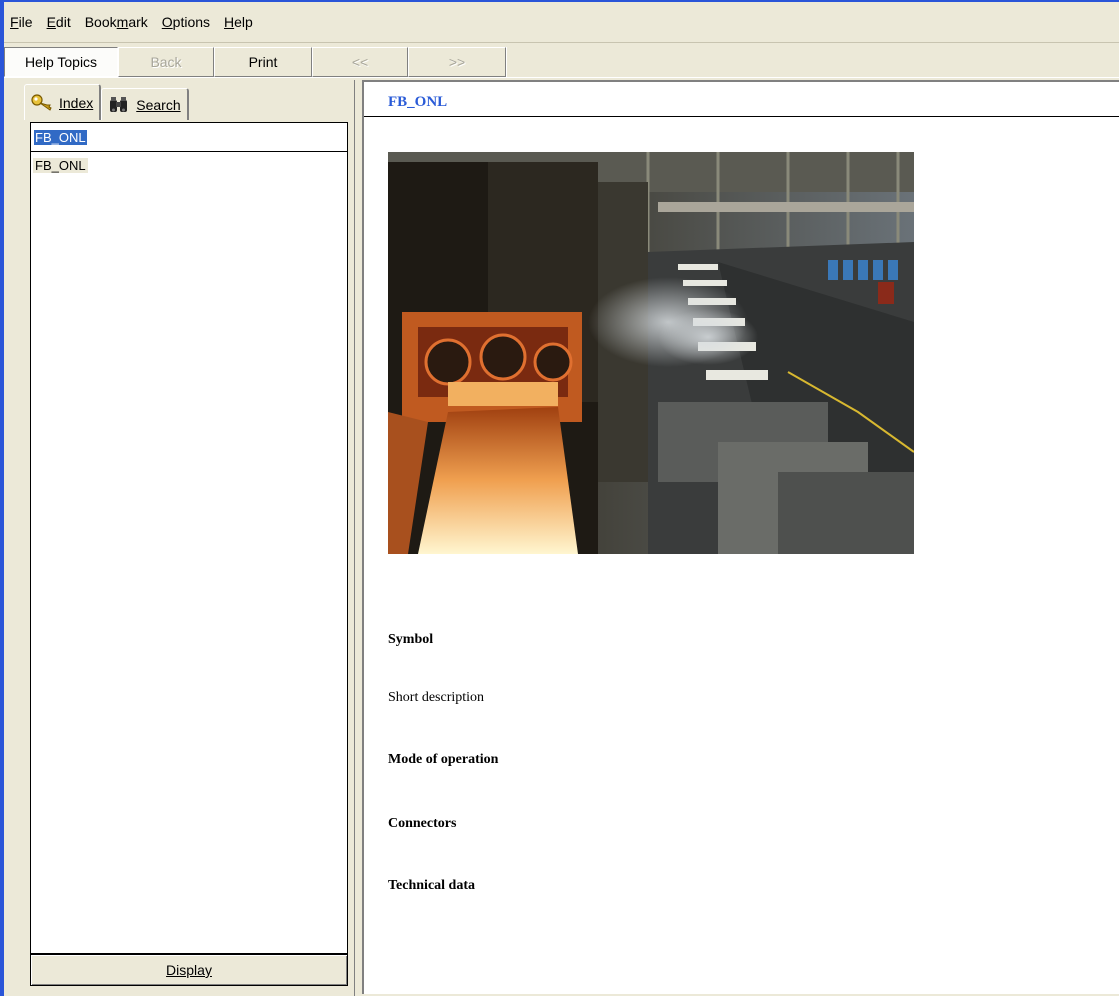 This screenshot has width=1119, height=996. Describe the element at coordinates (116, 22) in the screenshot. I see `menu-bookmark: Bookmark` at that location.